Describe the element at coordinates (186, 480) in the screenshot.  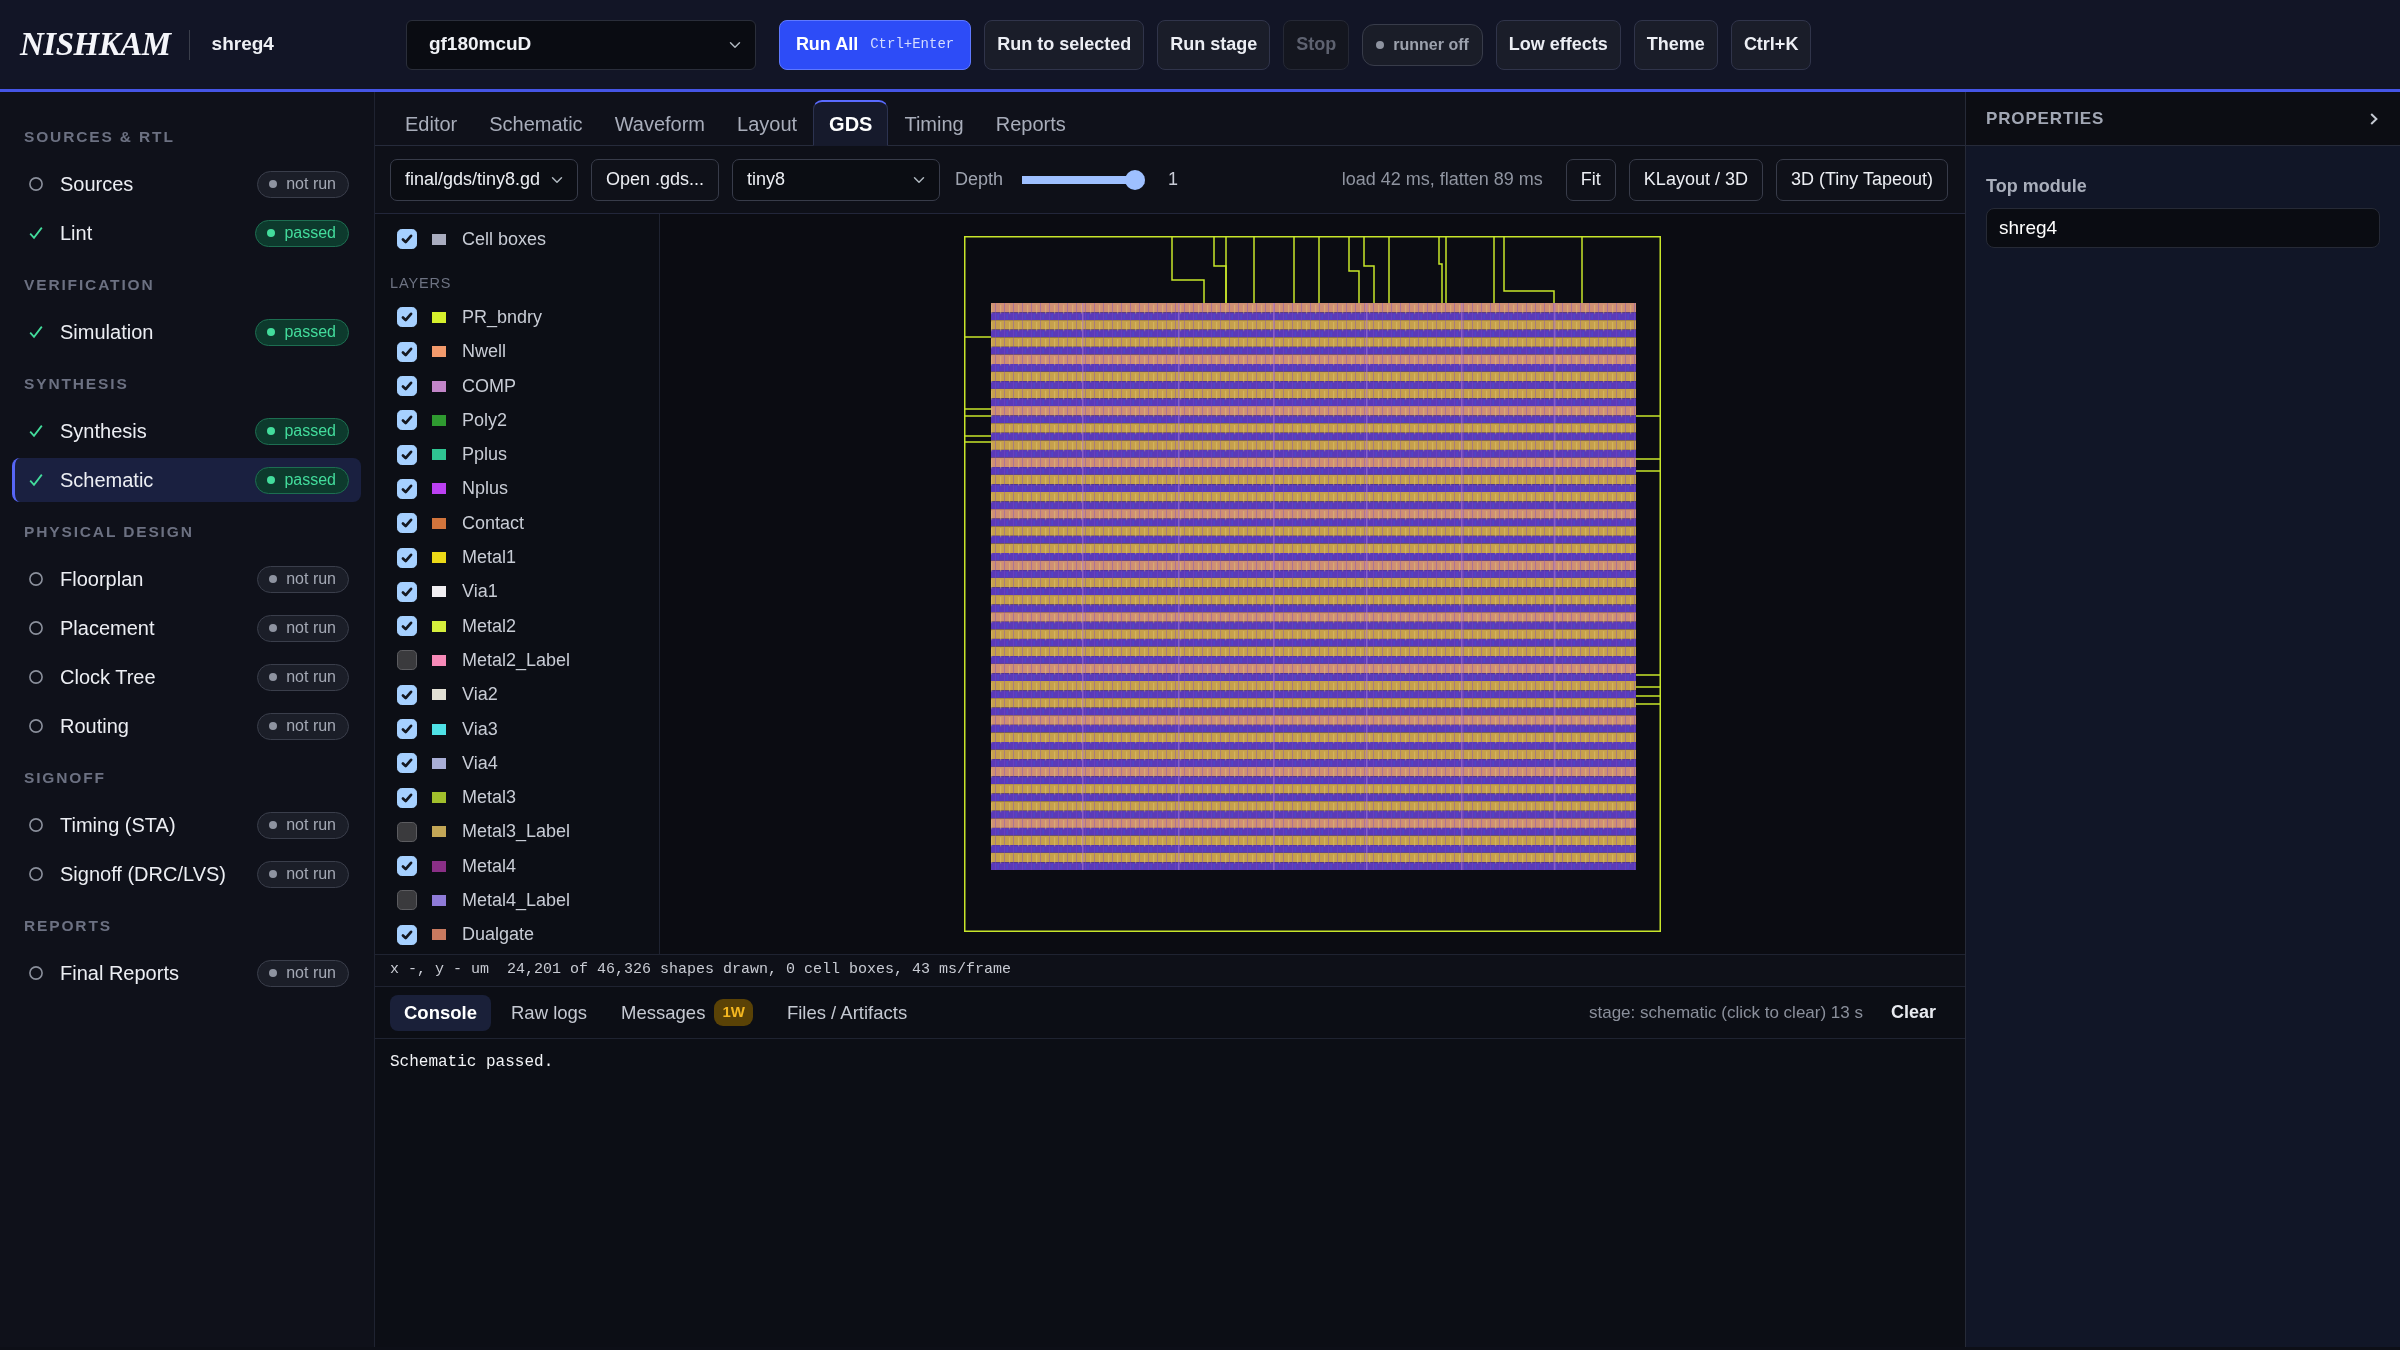
I see `sidebar-item: Schematic passed` at that location.